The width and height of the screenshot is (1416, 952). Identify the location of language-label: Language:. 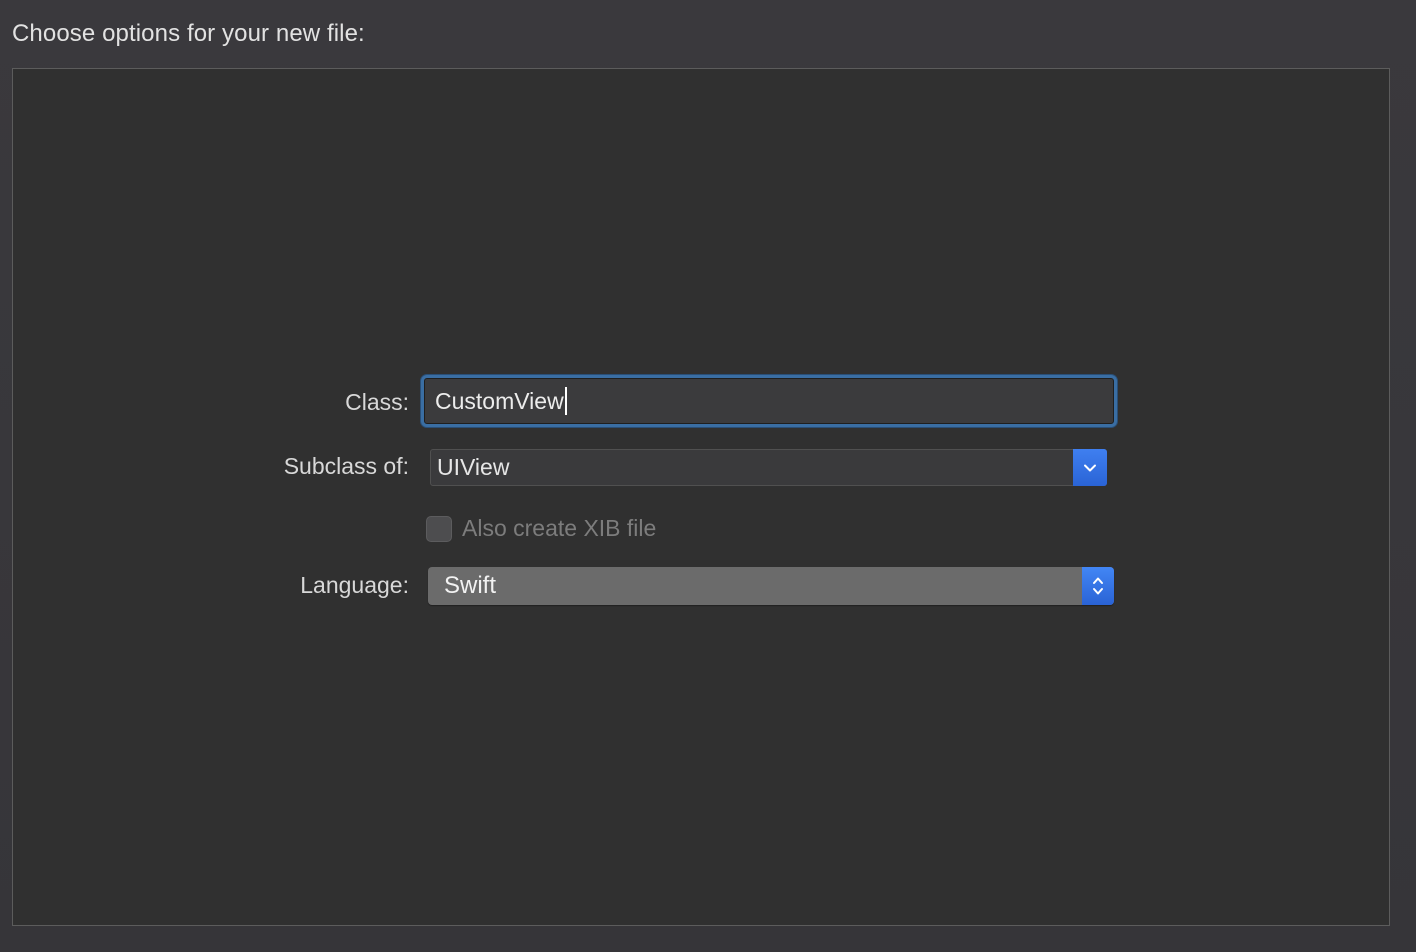
(354, 585).